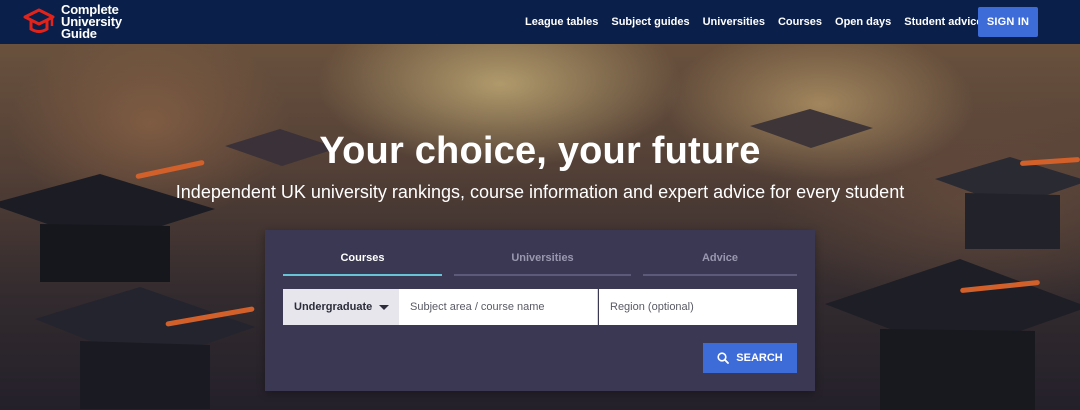  What do you see at coordinates (362, 258) in the screenshot?
I see `tab-label: Courses` at bounding box center [362, 258].